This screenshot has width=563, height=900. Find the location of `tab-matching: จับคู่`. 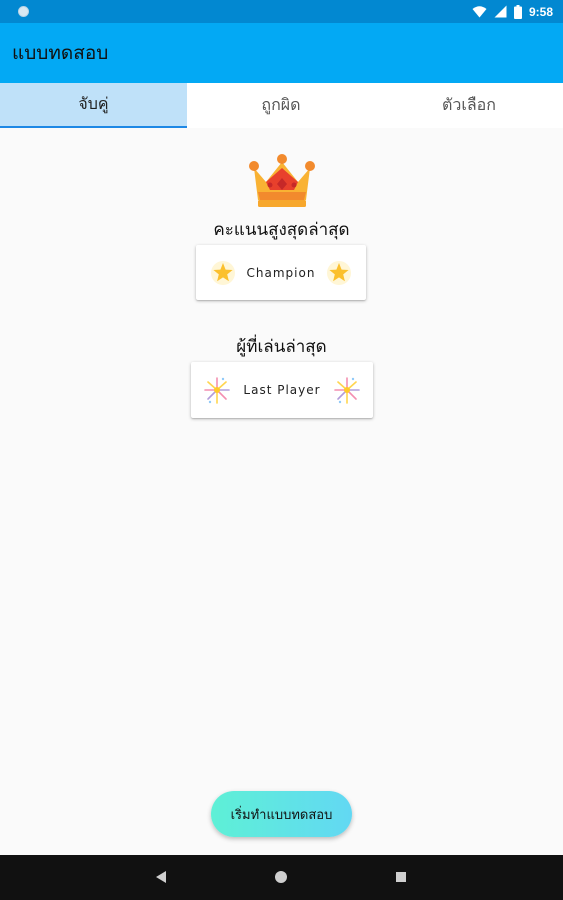

tab-matching: จับคู่ is located at coordinates (93, 105).